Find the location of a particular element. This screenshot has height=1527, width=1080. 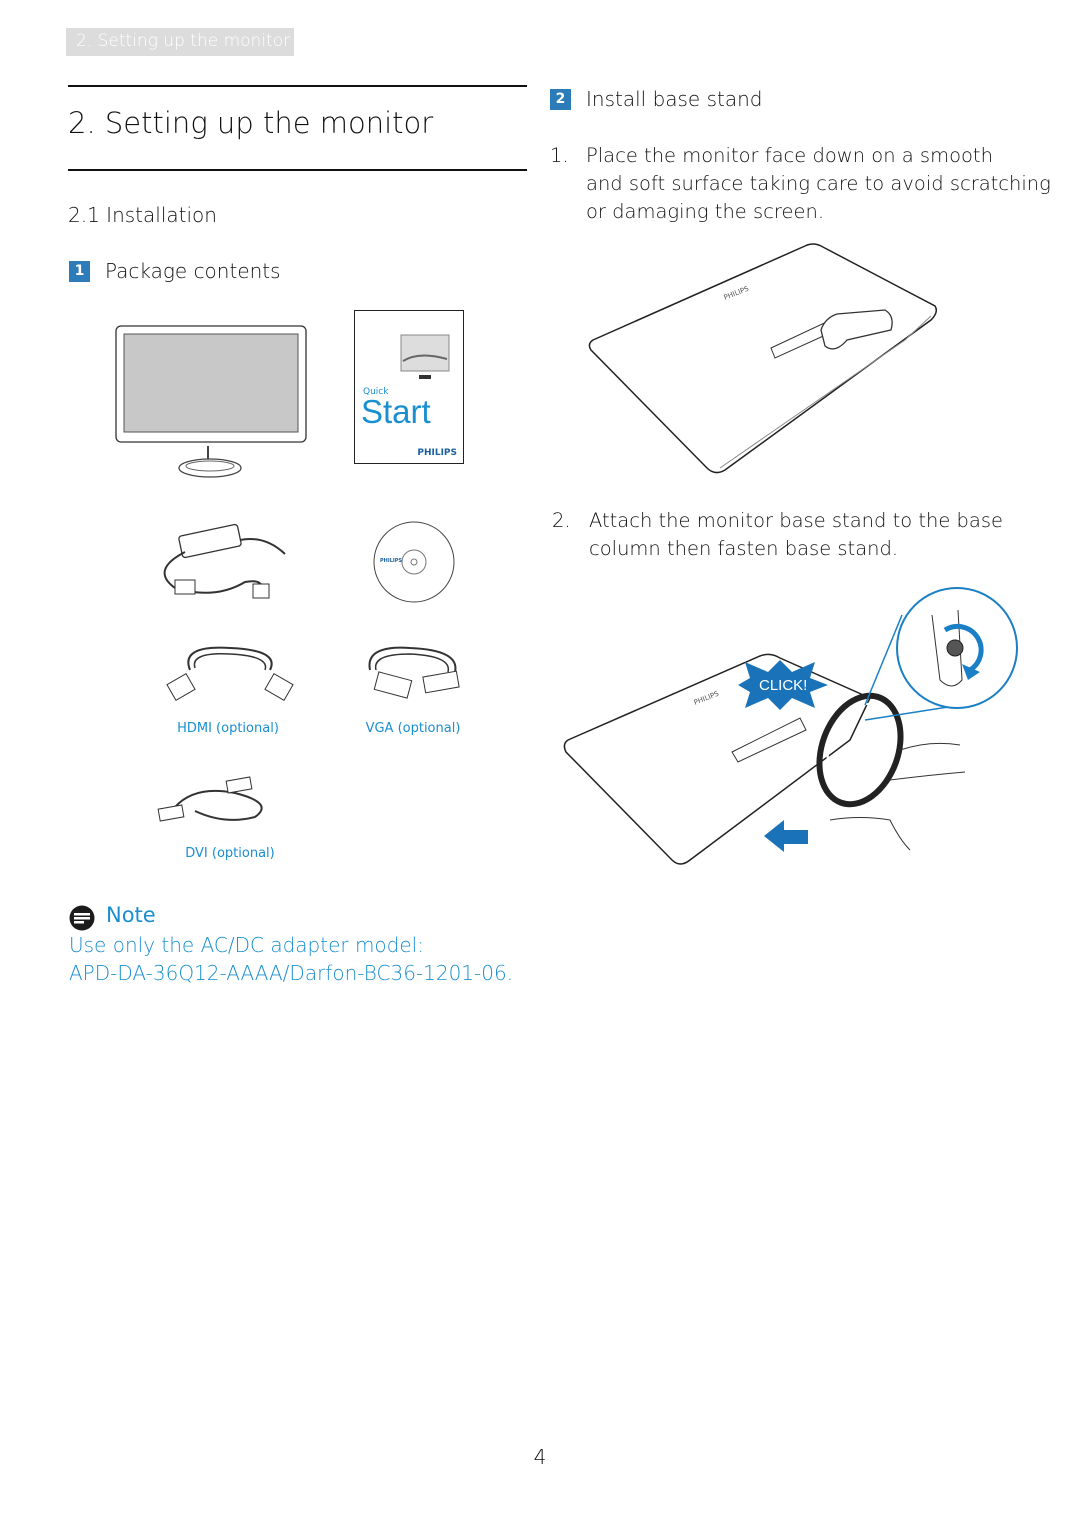

step-line: Place the monitor face down on a smooth is located at coordinates (789, 155).